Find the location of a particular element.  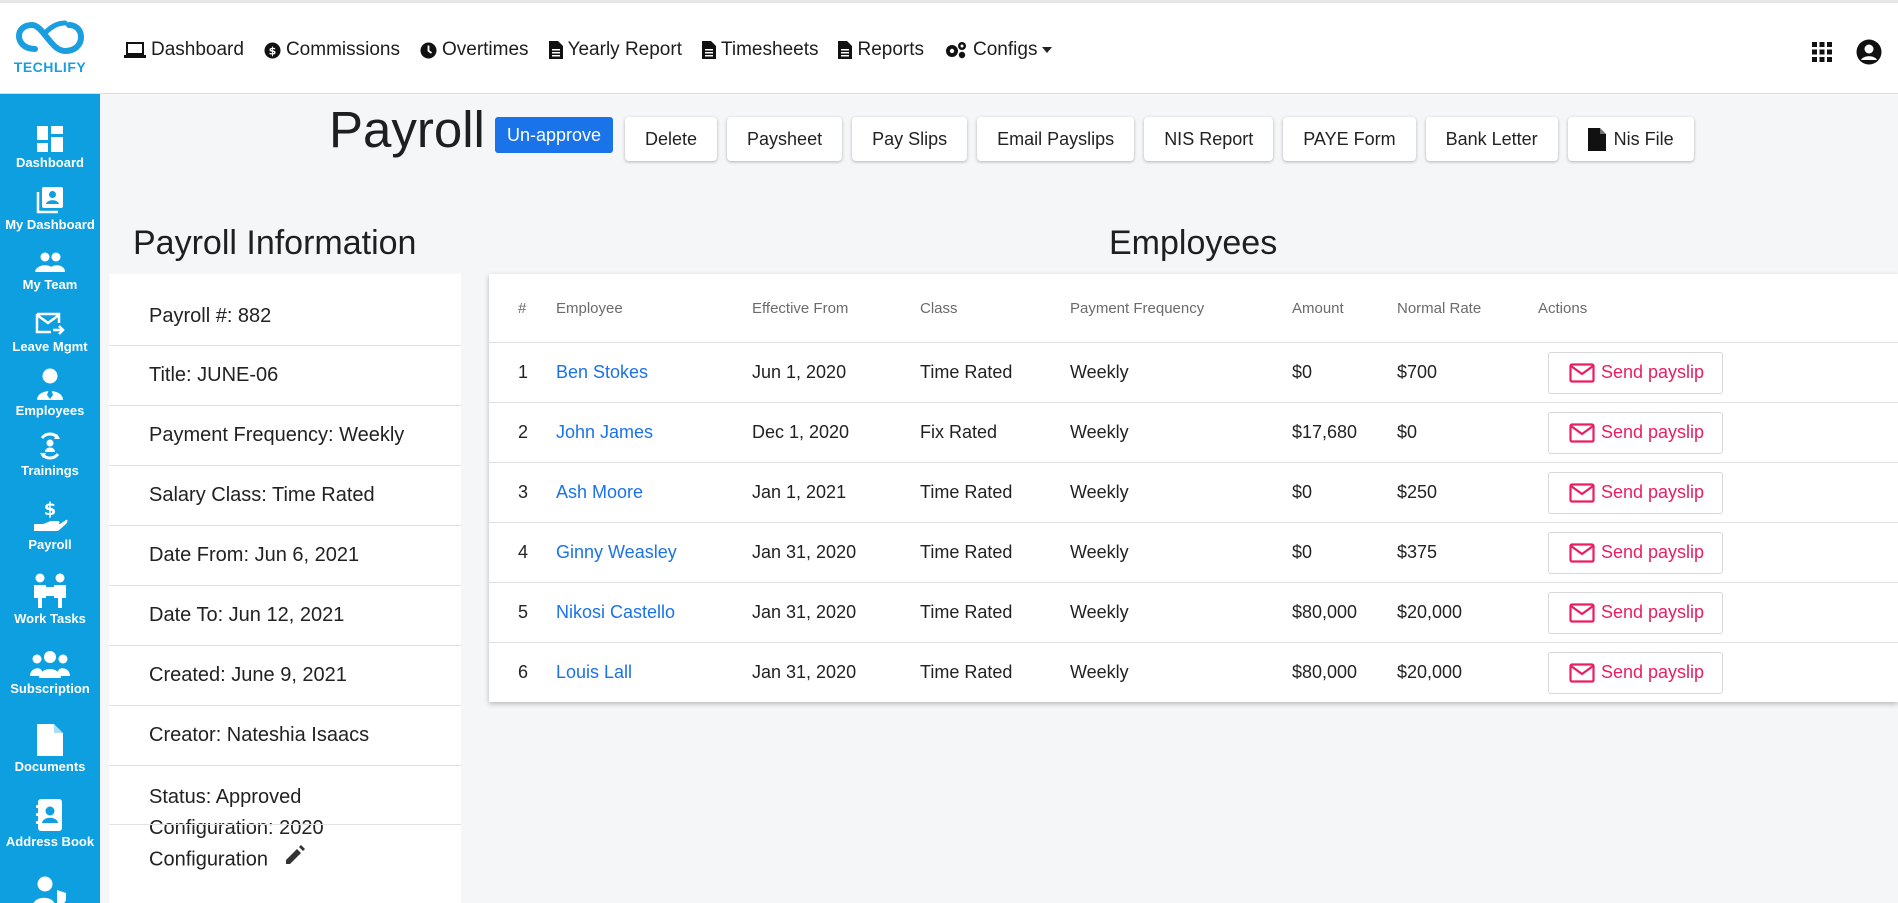

nav-reports: Reports is located at coordinates (881, 50).